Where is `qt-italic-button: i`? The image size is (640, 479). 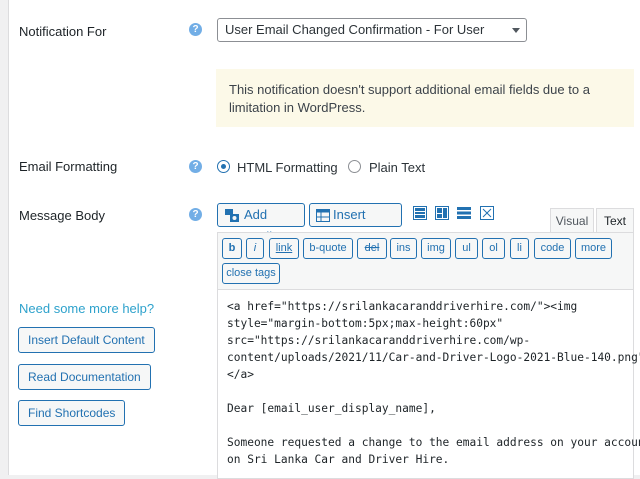 qt-italic-button: i is located at coordinates (255, 248).